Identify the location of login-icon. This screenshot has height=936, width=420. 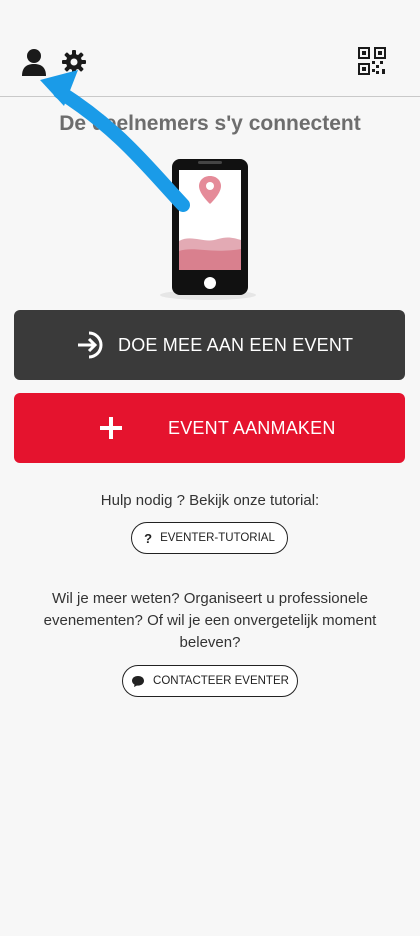
(91, 345).